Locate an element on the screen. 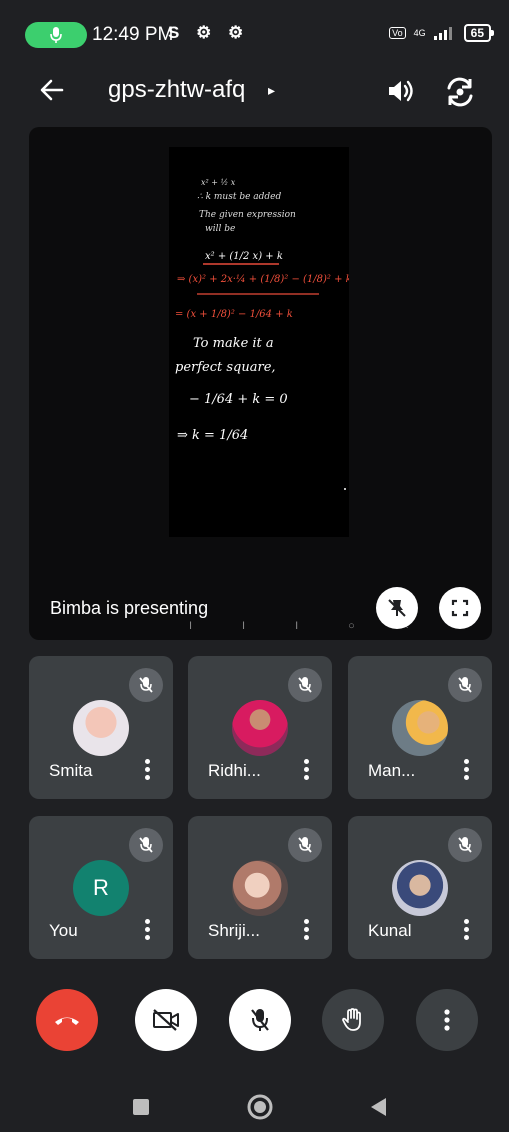  hw-line-2: ∴ k must be added is located at coordinates (239, 197).